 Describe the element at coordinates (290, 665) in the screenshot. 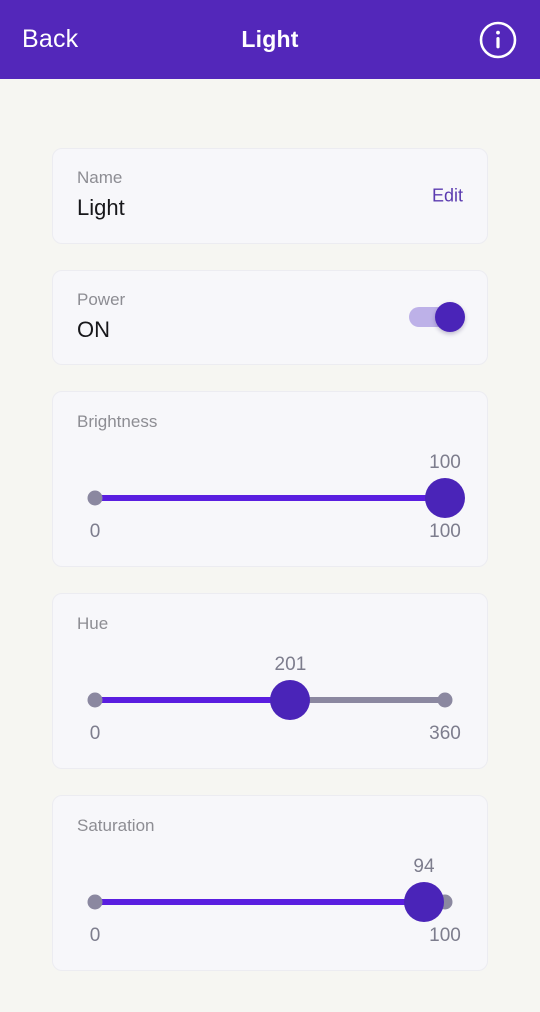

I see `slider-value-label: 201` at that location.